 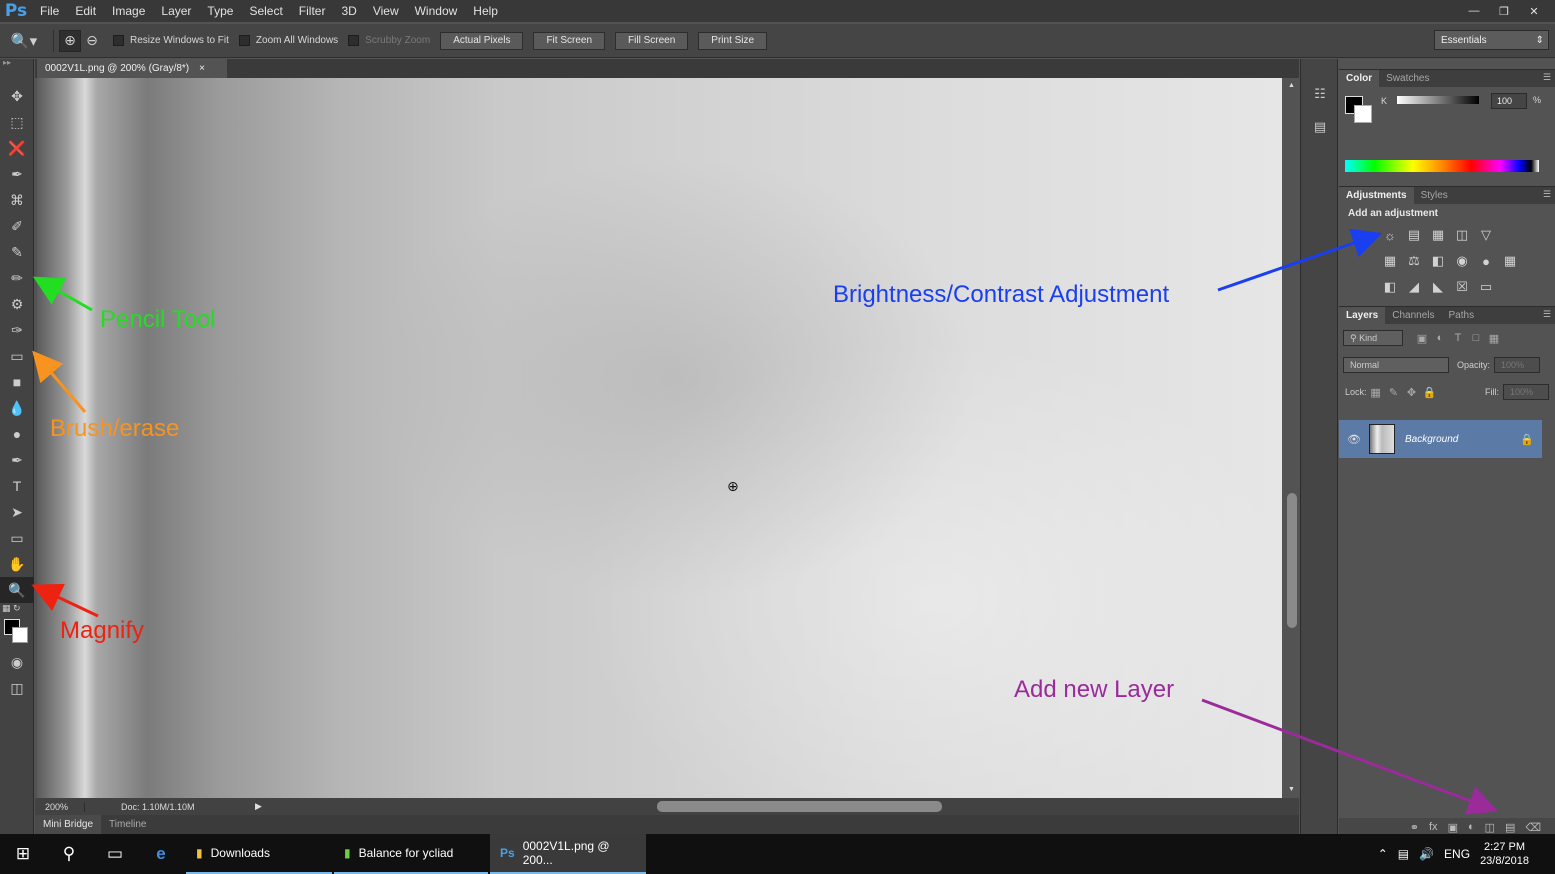 I want to click on type-tool-icon: T, so click(x=17, y=486).